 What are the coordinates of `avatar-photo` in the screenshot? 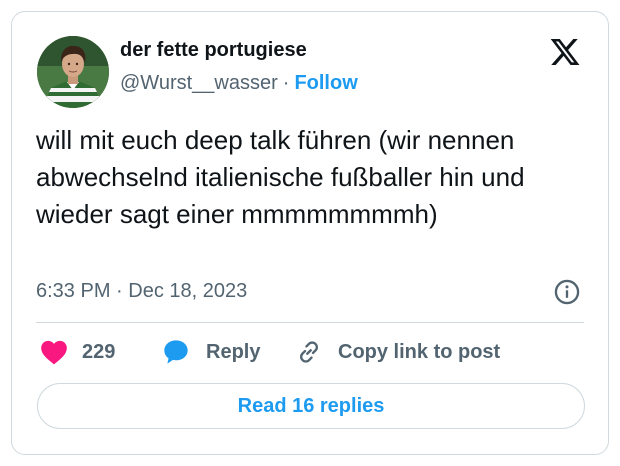 It's located at (73, 72).